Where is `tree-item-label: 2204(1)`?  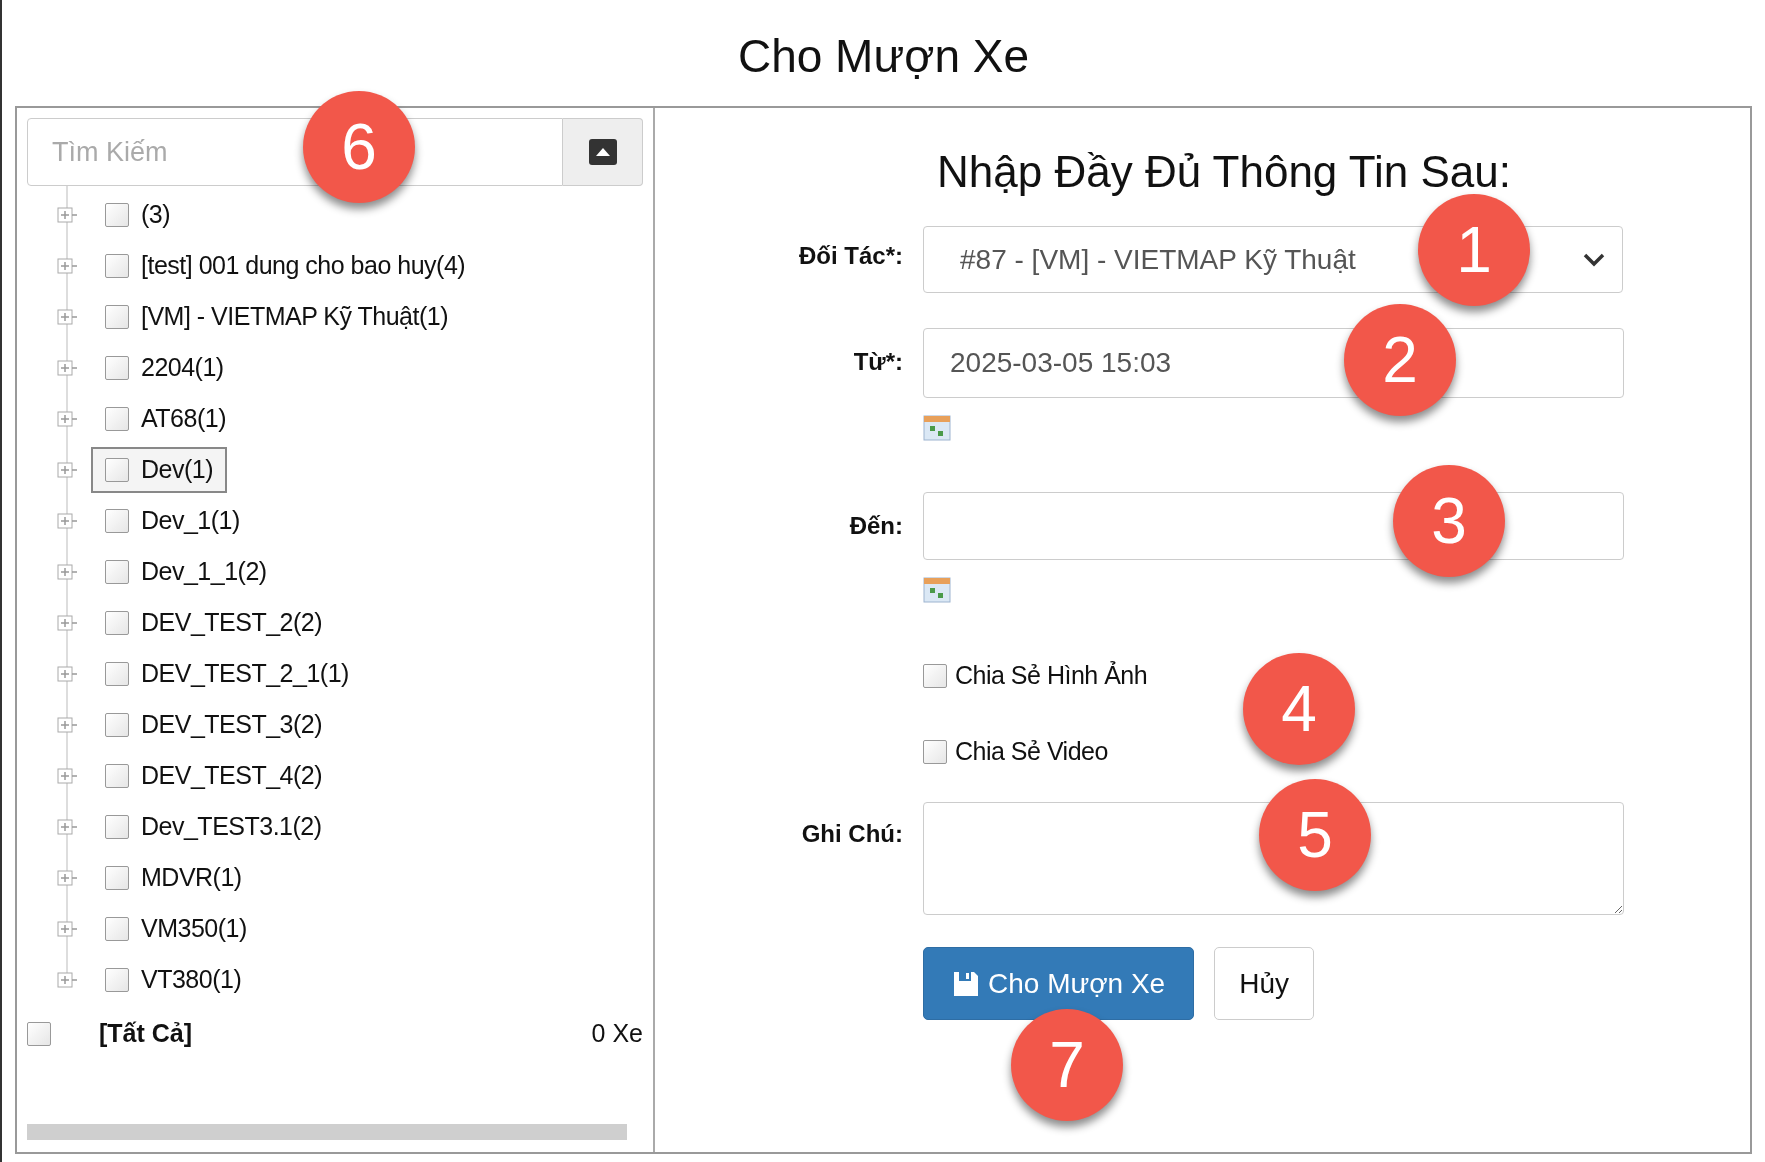
tree-item-label: 2204(1) is located at coordinates (182, 367).